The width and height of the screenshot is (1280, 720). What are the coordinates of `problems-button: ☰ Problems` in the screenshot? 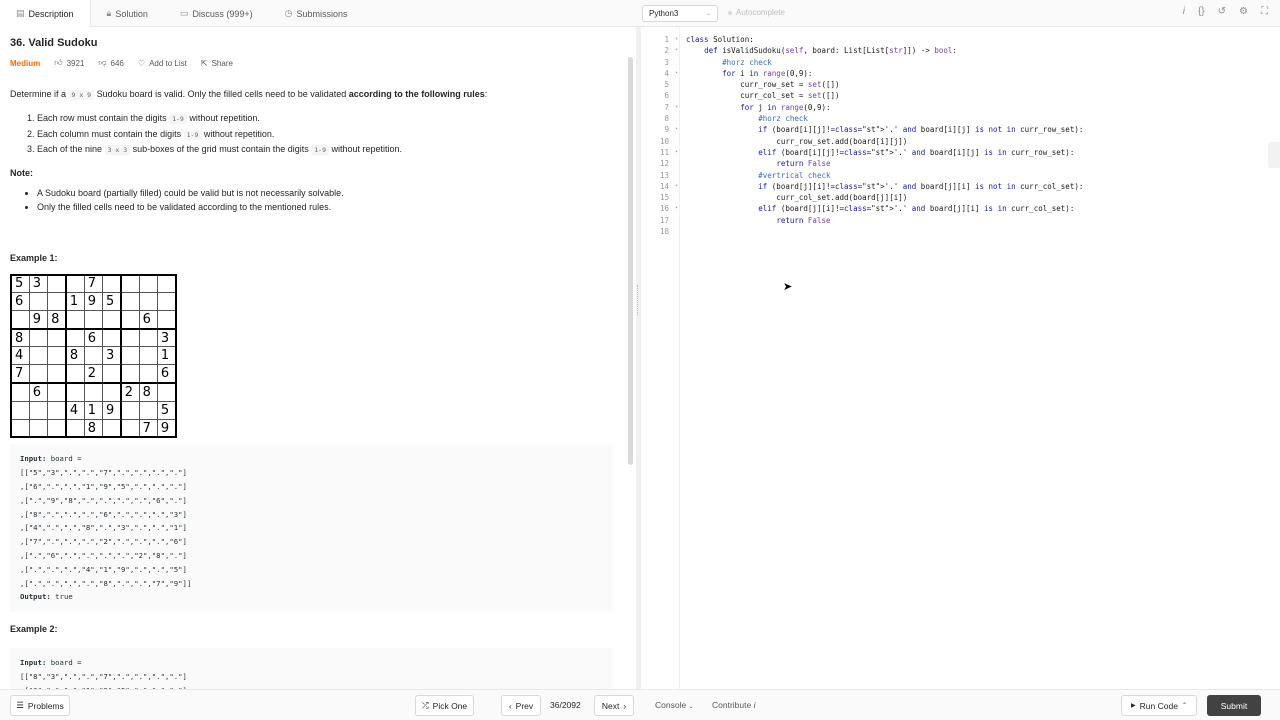 It's located at (40, 705).